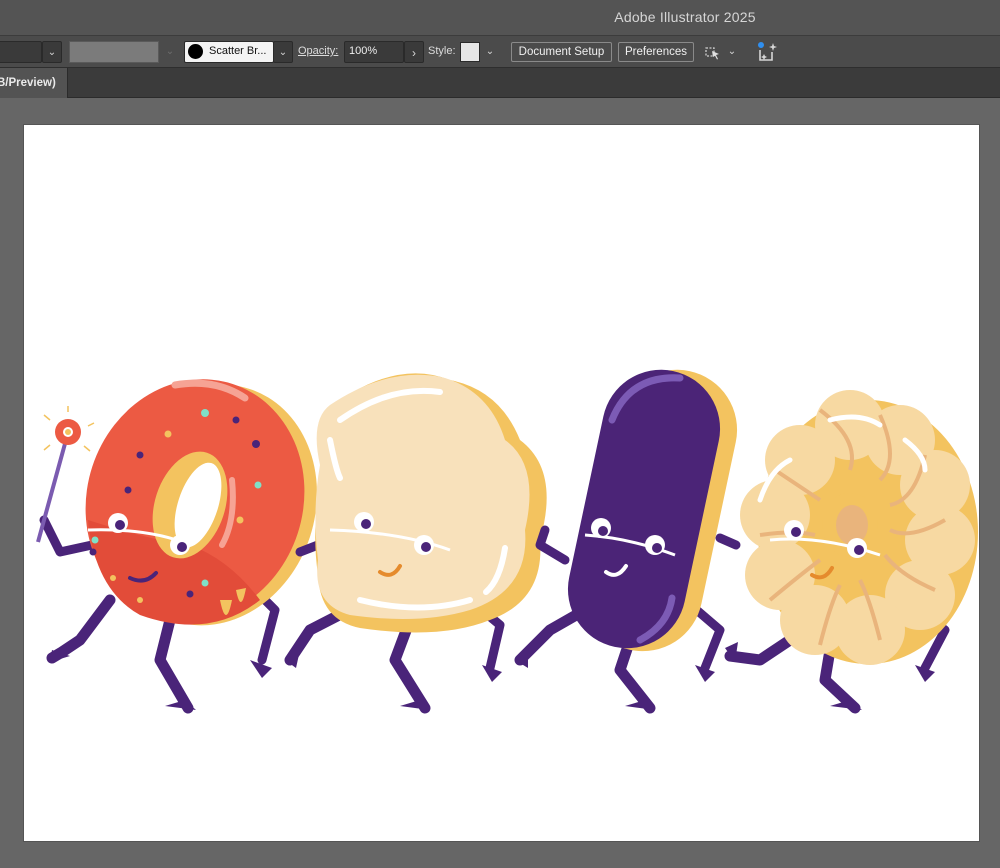 This screenshot has width=1000, height=868. What do you see at coordinates (414, 52) in the screenshot?
I see `opacity-arrow-icon: ›` at bounding box center [414, 52].